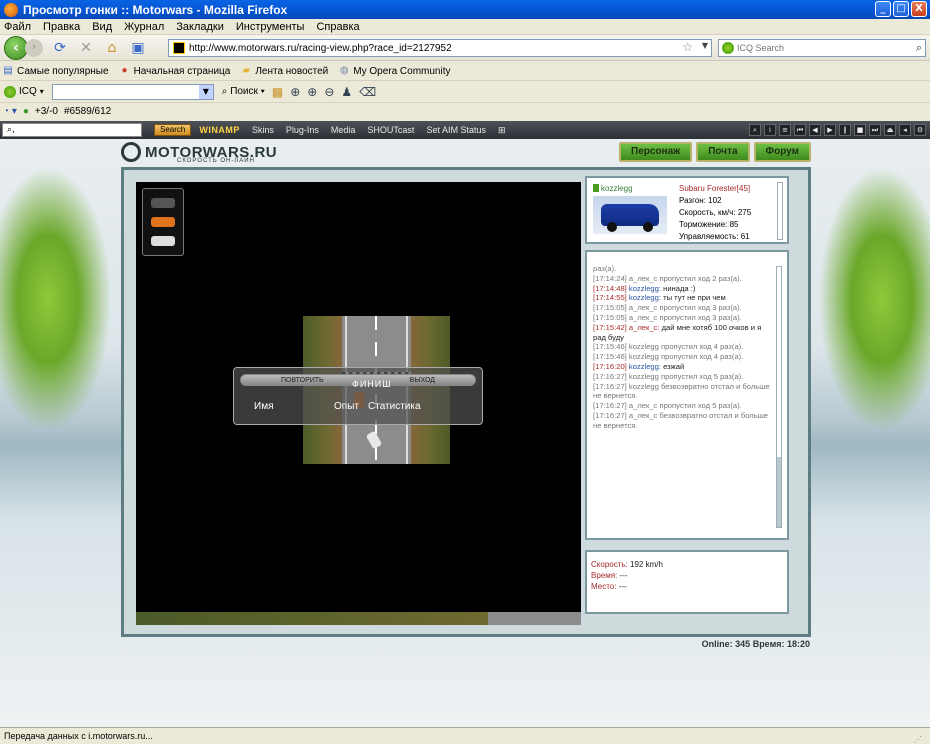 The image size is (930, 744). Describe the element at coordinates (920, 130) in the screenshot. I see `settings-icon: ⚙` at that location.